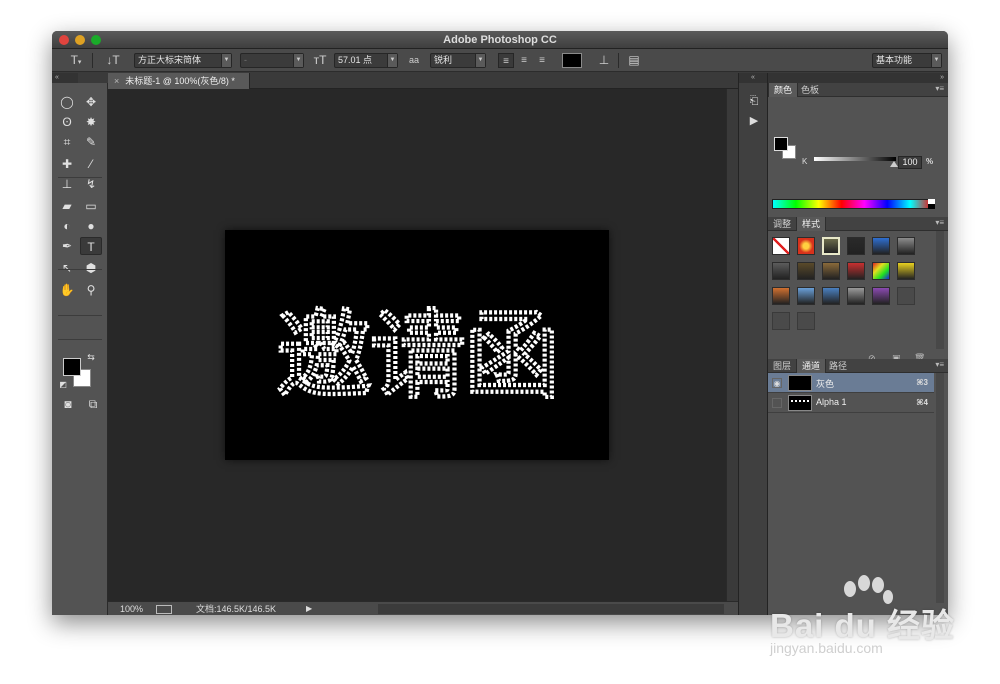 This screenshot has width=1000, height=684. I want to click on warp-text-icon: ⊥, so click(604, 60).